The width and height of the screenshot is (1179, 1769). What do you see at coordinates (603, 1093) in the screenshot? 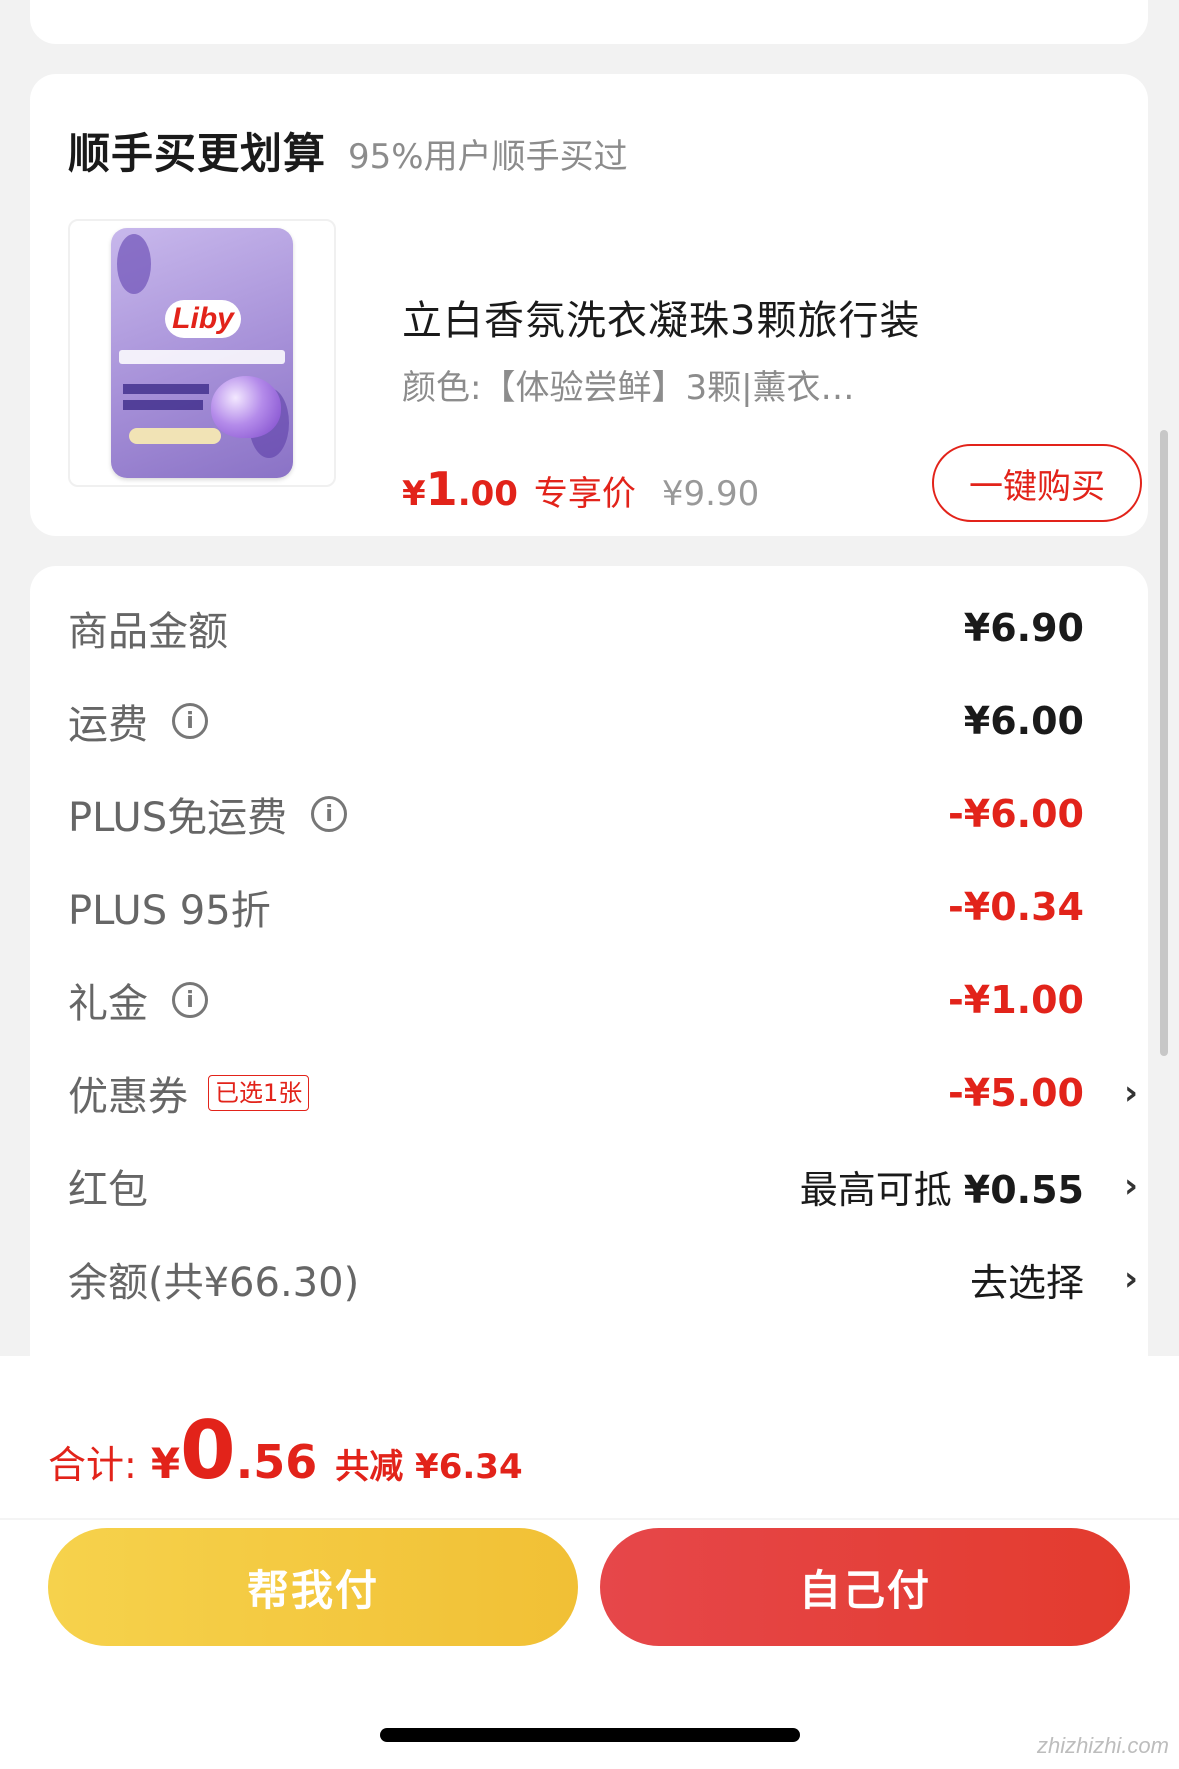
I see `row-coupon: 优惠券 已选1张 -¥5.00 ›` at bounding box center [603, 1093].